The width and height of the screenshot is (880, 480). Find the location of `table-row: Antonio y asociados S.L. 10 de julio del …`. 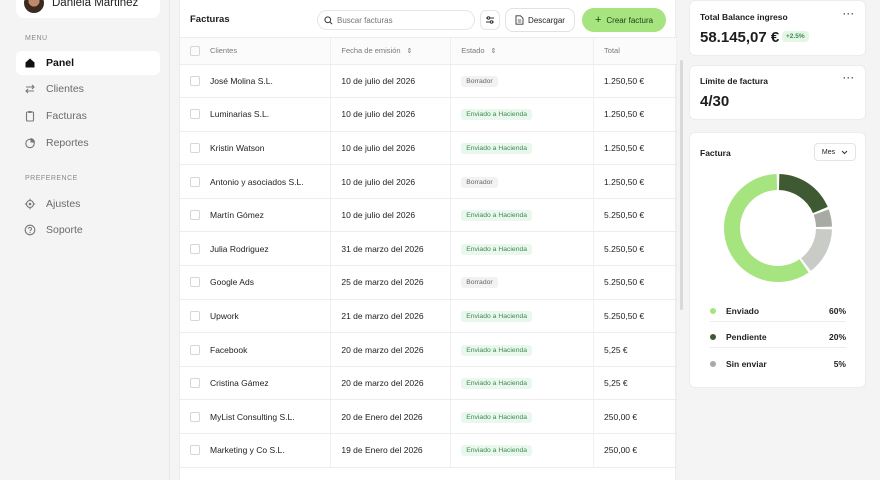

table-row: Antonio y asociados S.L. 10 de julio del … is located at coordinates (428, 181).